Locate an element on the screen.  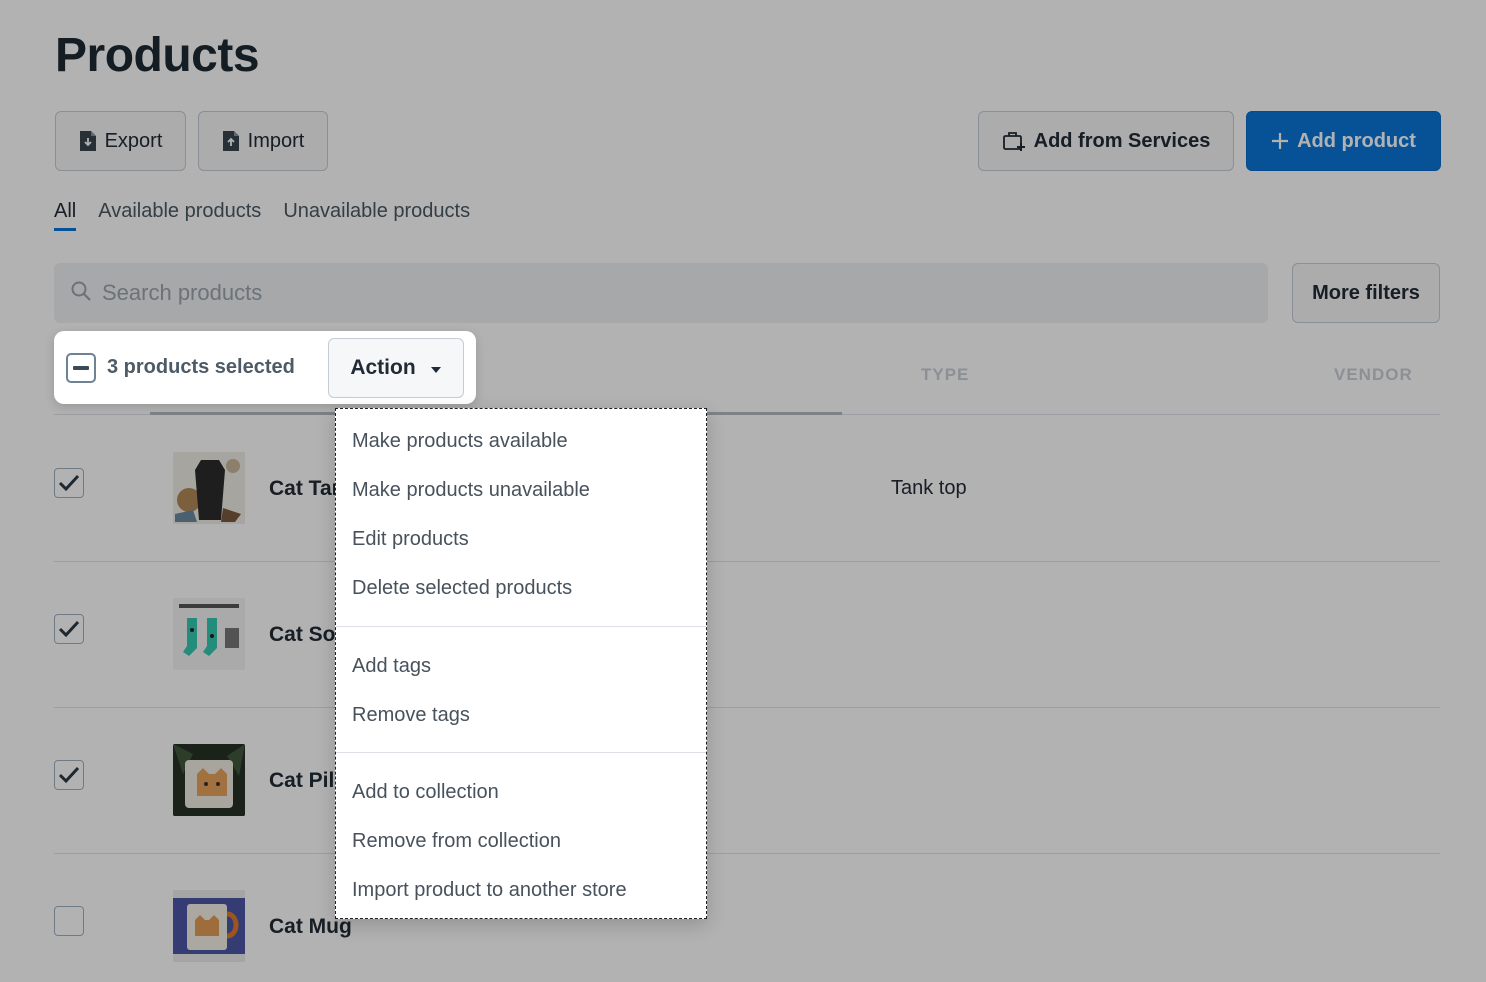
menu-item-import-to-another-store: Import product to another store is located at coordinates (489, 890).